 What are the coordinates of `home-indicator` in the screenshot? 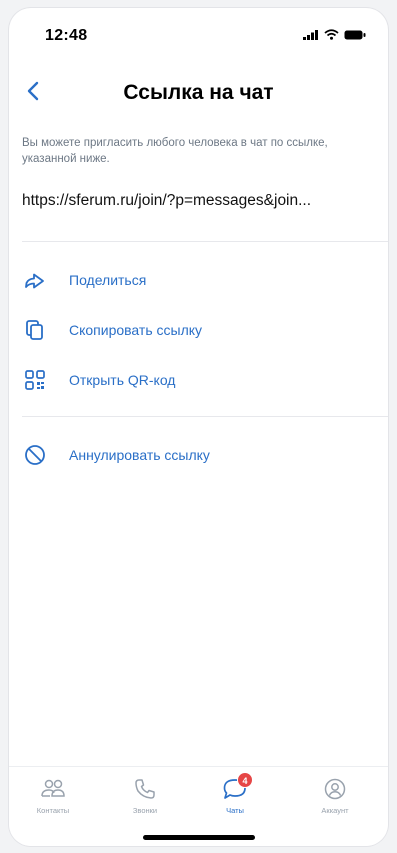 It's located at (199, 837).